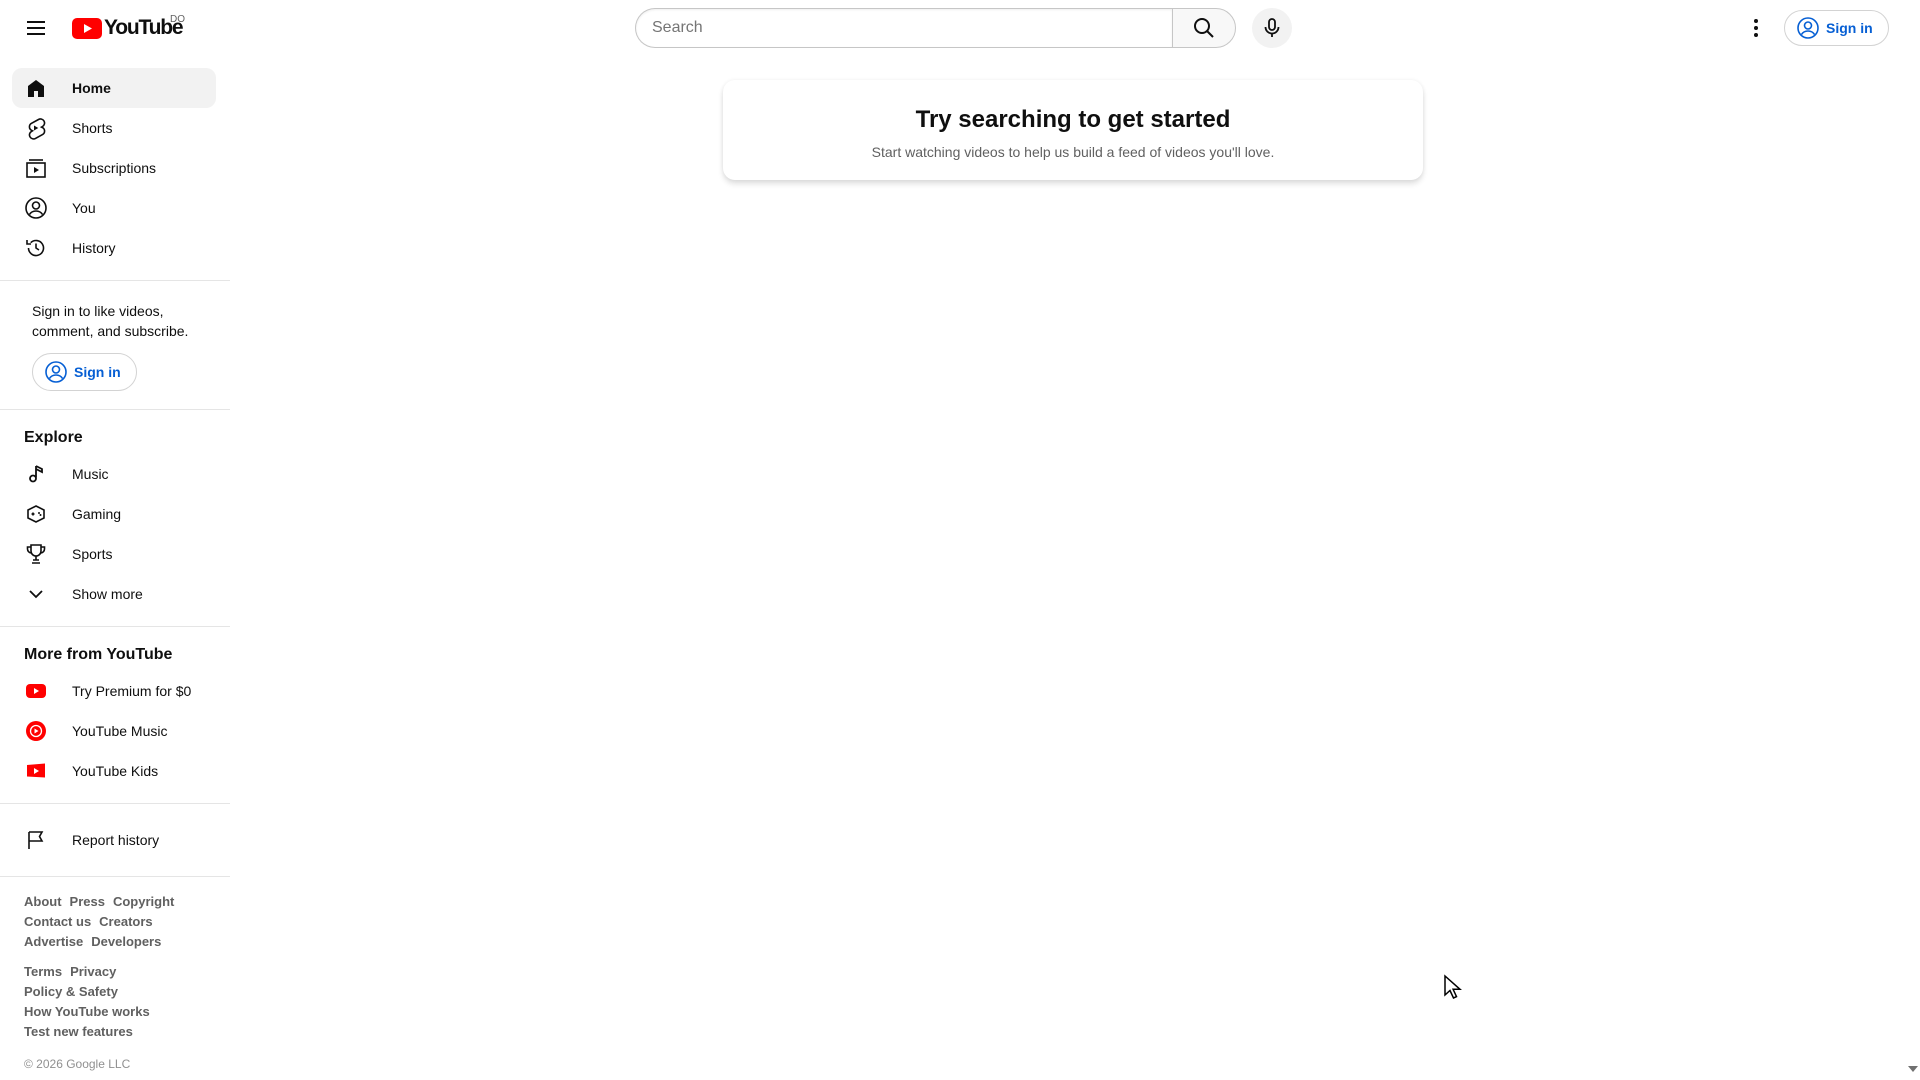 This screenshot has width=1920, height=1080. Describe the element at coordinates (43, 972) in the screenshot. I see `footer-link-terms: Terms` at that location.